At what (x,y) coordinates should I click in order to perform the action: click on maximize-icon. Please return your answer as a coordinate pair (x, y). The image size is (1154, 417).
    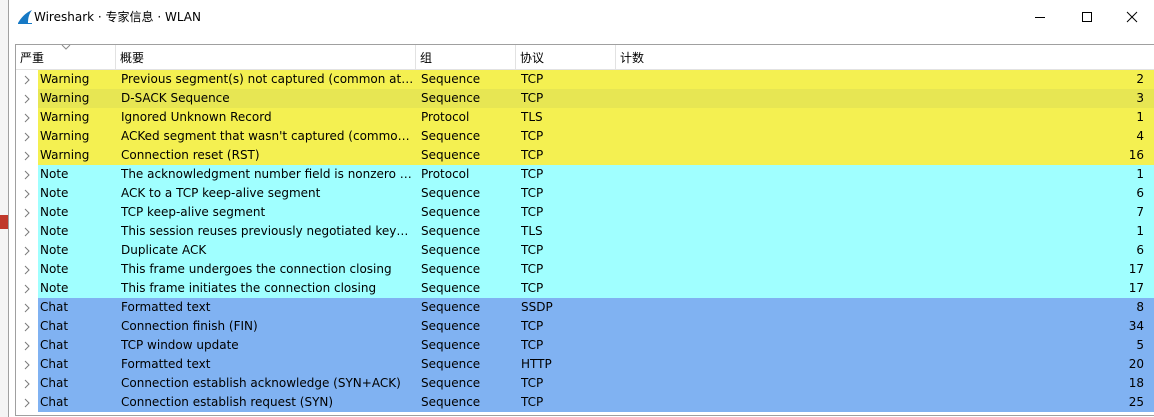
    Looking at the image, I should click on (1087, 17).